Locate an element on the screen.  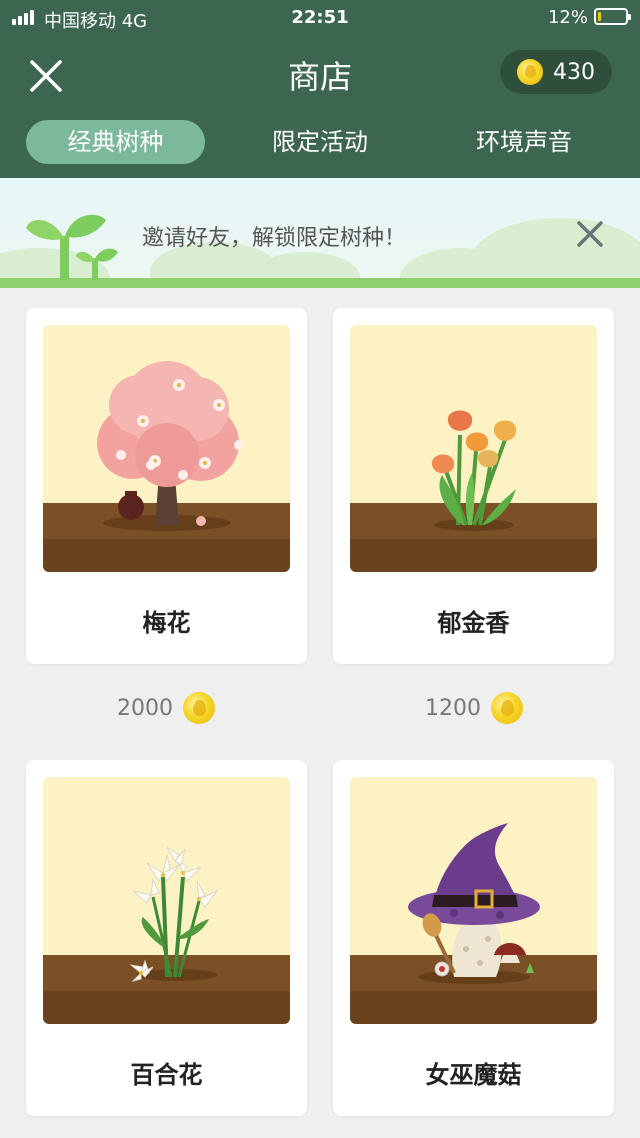
shop-item-card: 女巫魔菇 is located at coordinates (473, 938).